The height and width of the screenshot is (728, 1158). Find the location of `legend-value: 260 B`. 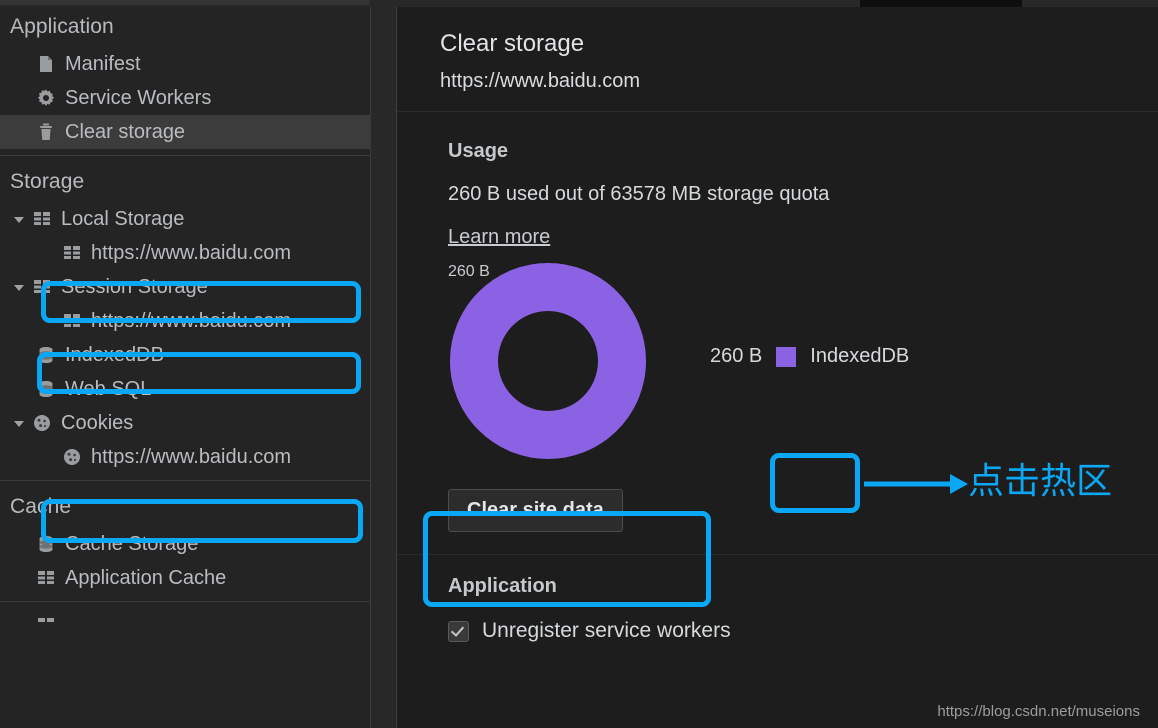

legend-value: 260 B is located at coordinates (736, 356).